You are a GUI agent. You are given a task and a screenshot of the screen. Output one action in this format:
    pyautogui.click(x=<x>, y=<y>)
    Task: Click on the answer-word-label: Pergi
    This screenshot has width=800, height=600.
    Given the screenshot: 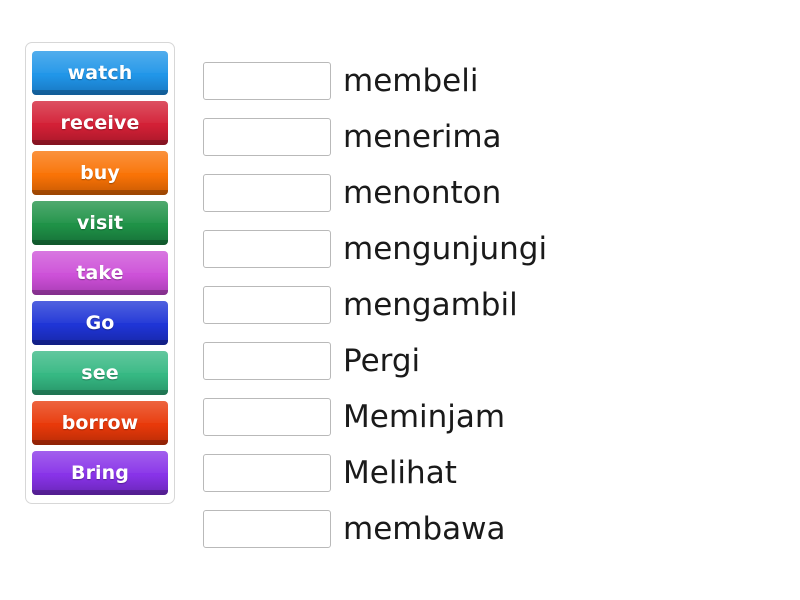 What is the action you would take?
    pyautogui.click(x=382, y=360)
    